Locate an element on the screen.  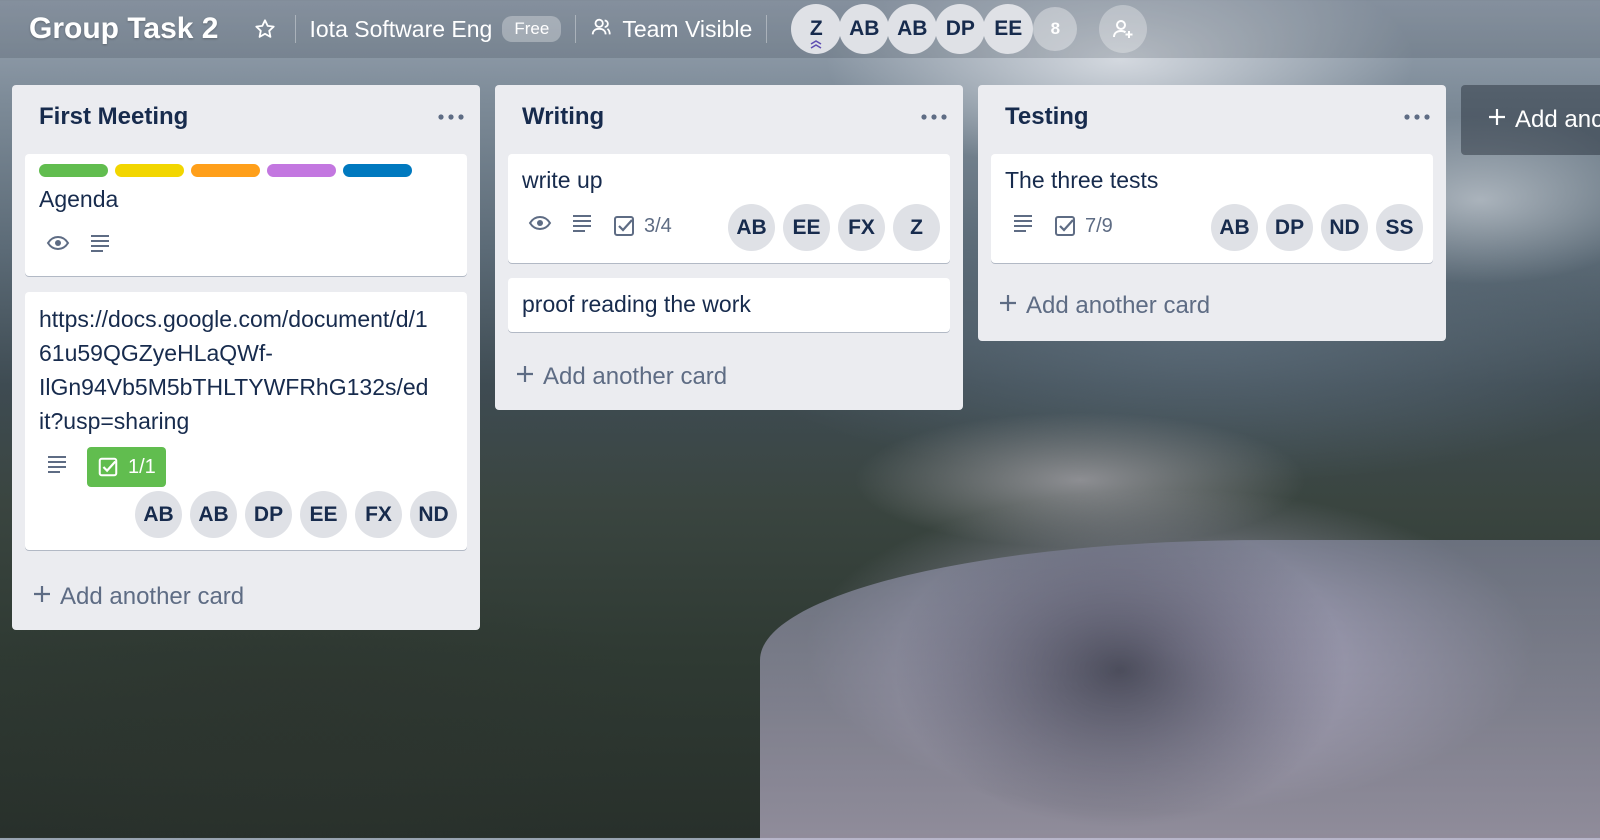
card-write-up: write up 3/4 AB EE FX Z is located at coordinates (729, 208).